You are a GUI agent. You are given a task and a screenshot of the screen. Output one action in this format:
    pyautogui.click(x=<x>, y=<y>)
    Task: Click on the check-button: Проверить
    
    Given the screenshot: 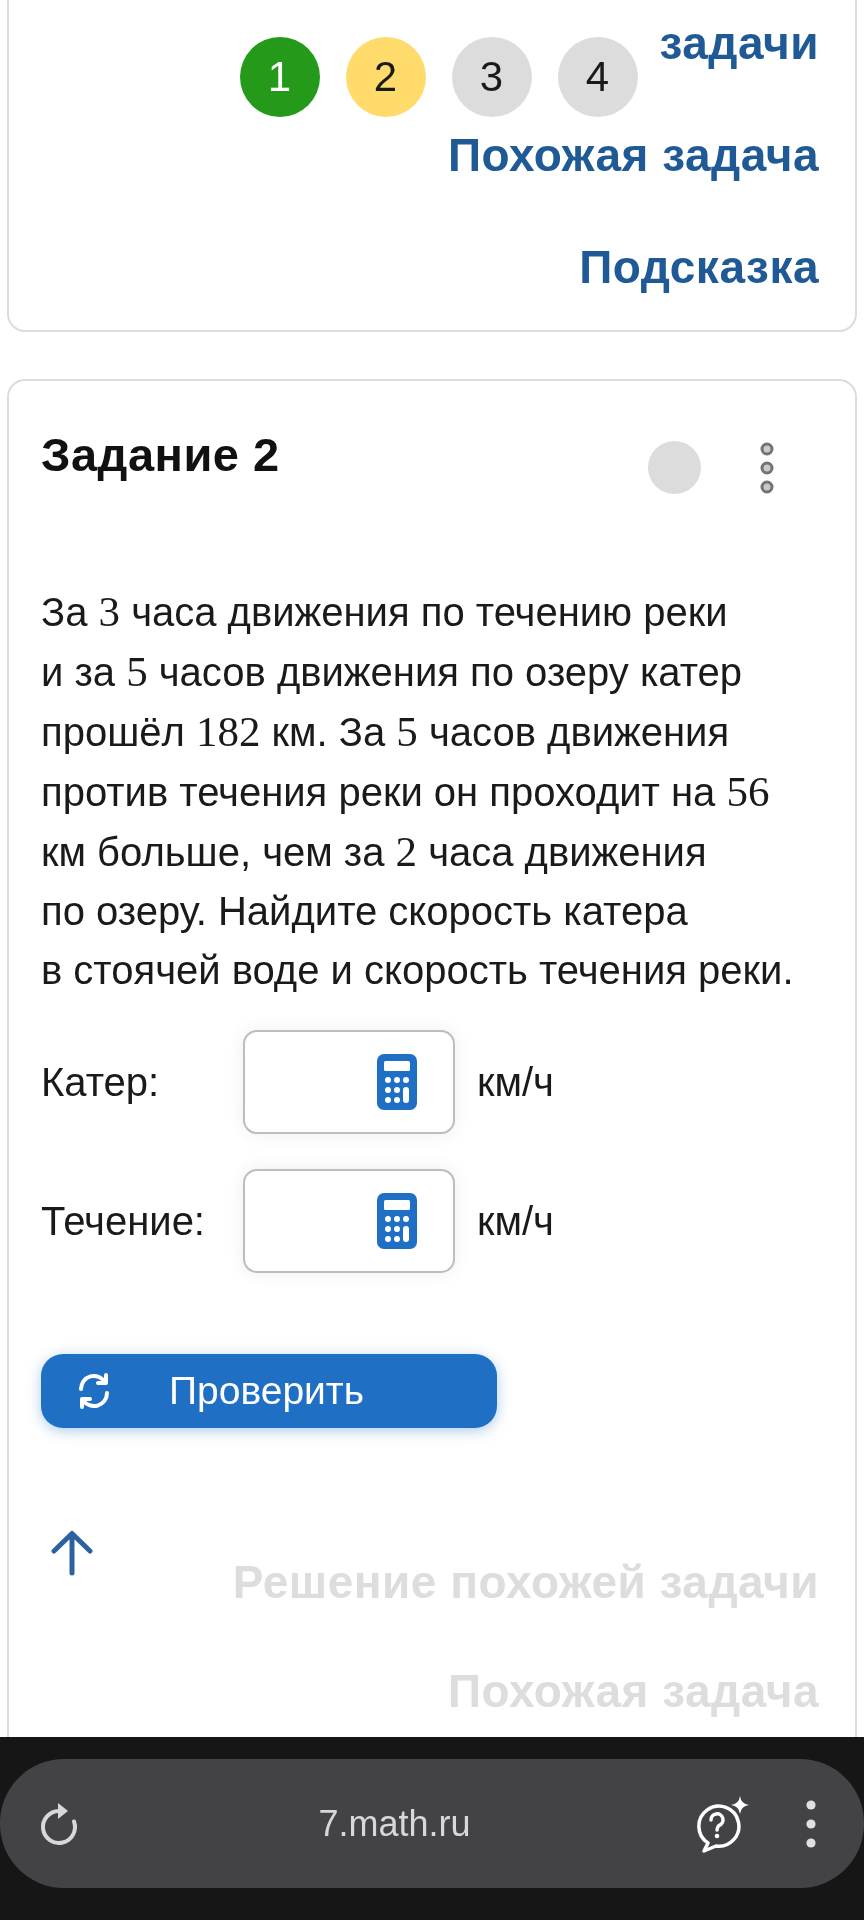 What is the action you would take?
    pyautogui.click(x=269, y=1391)
    